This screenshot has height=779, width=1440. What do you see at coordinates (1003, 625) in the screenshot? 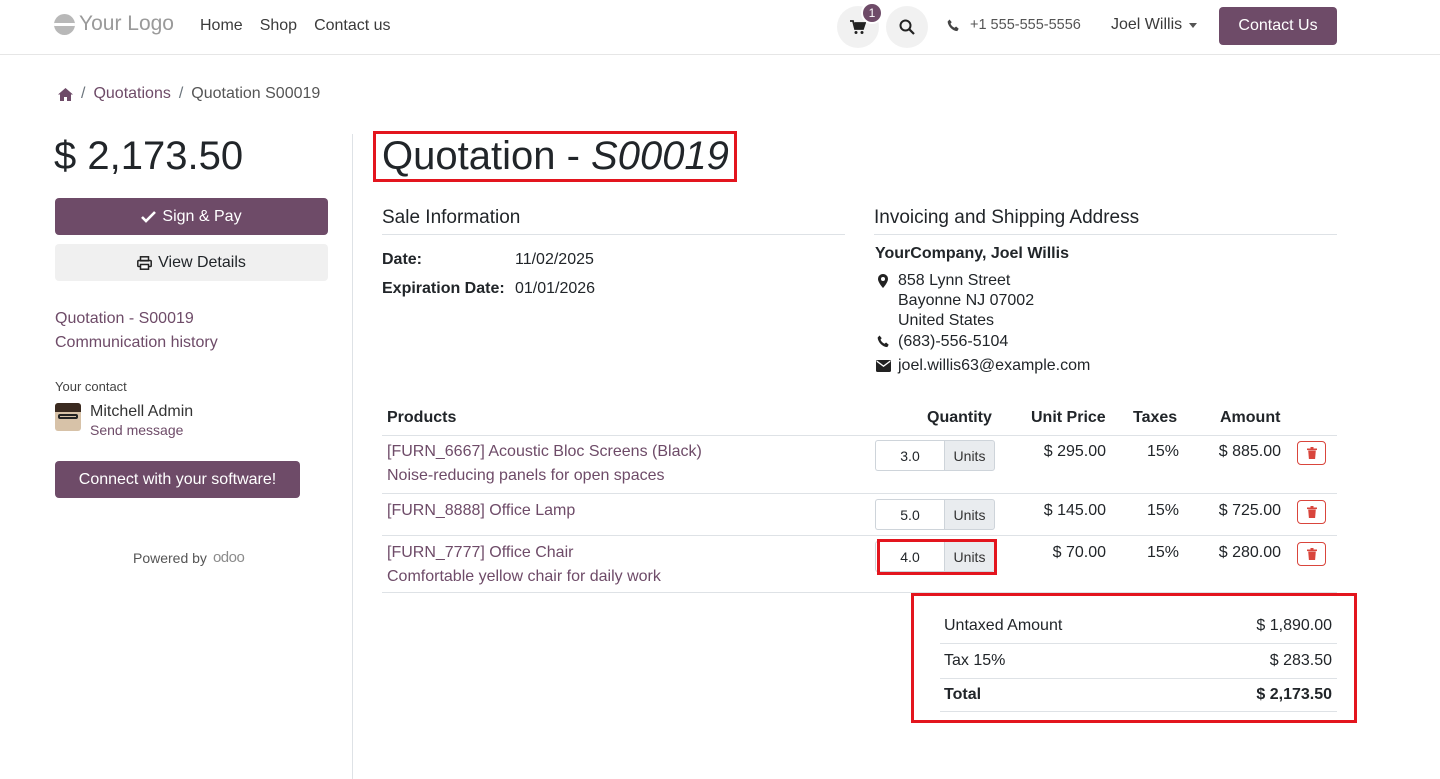
I see `untaxed-amount-label: Untaxed Amount` at bounding box center [1003, 625].